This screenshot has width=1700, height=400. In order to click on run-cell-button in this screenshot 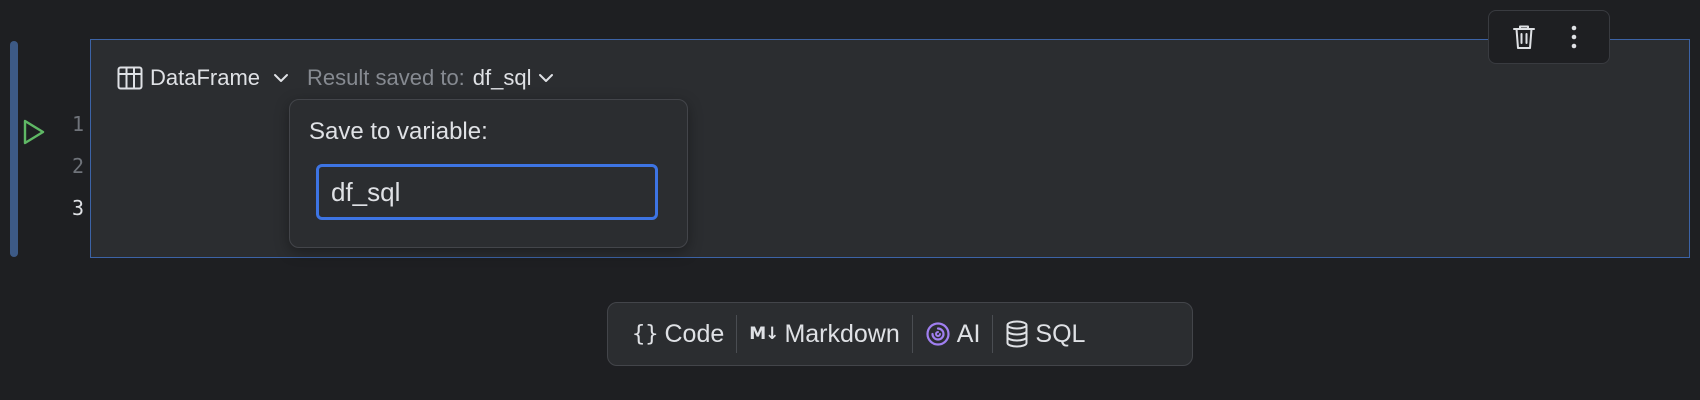, I will do `click(34, 132)`.